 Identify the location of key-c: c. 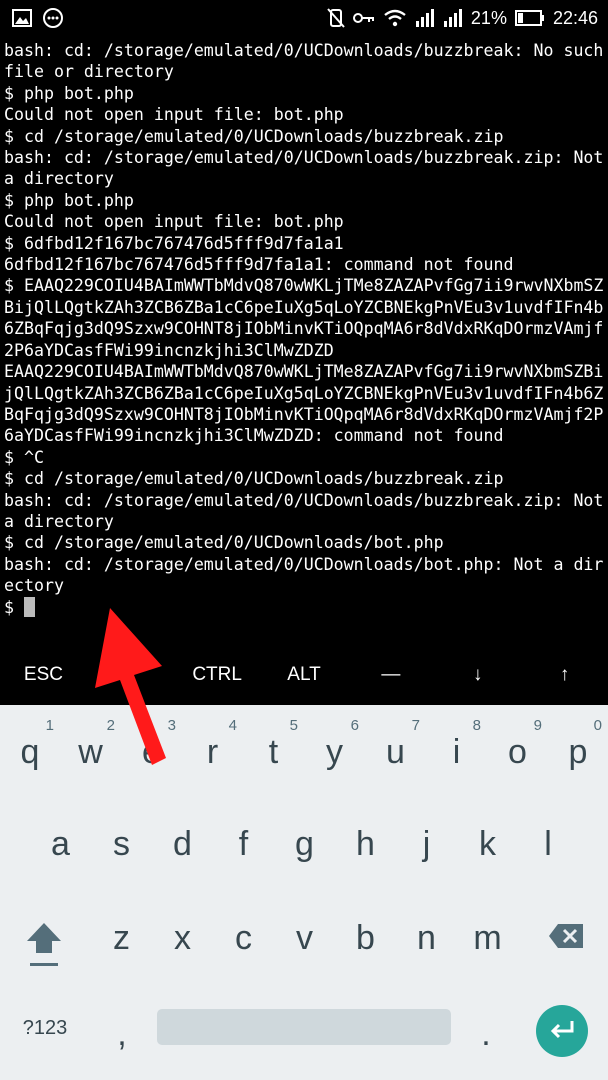
(243, 936).